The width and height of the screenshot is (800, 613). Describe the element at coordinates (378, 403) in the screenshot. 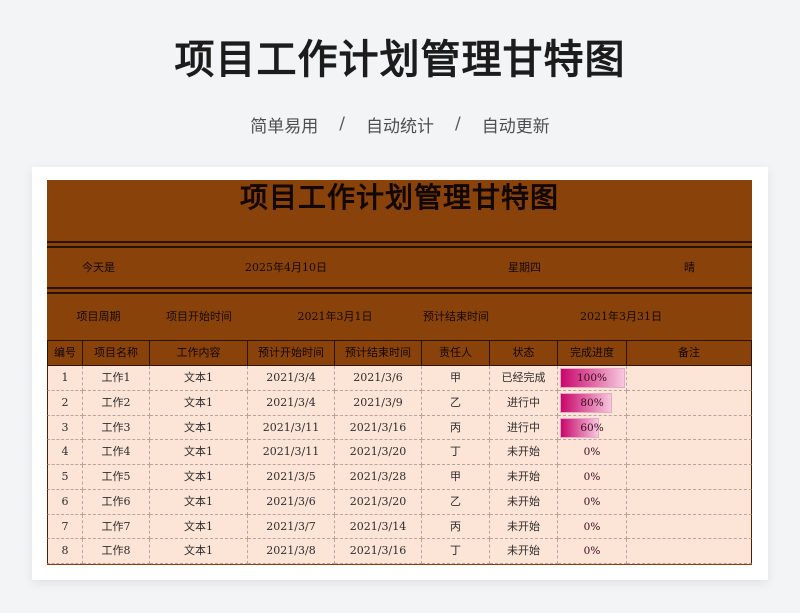

I see `planned-end-cell: 2021/3/9` at that location.